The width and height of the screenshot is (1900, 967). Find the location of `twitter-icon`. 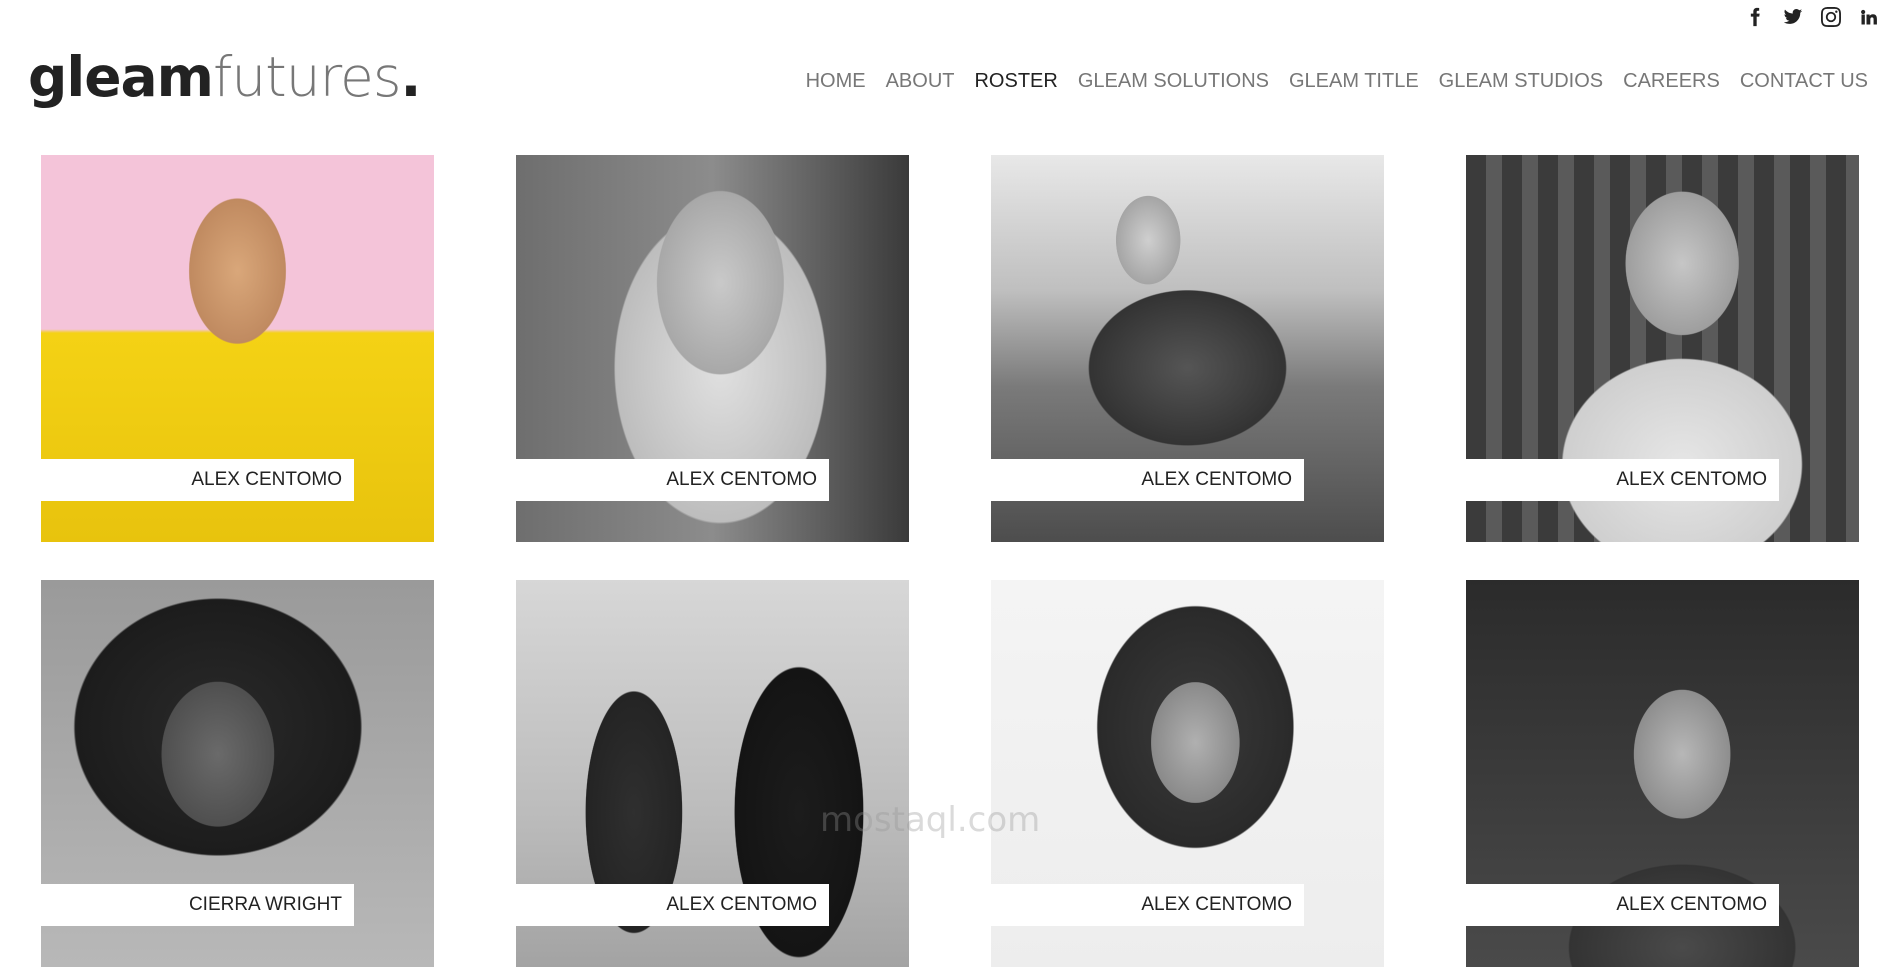

twitter-icon is located at coordinates (1793, 17).